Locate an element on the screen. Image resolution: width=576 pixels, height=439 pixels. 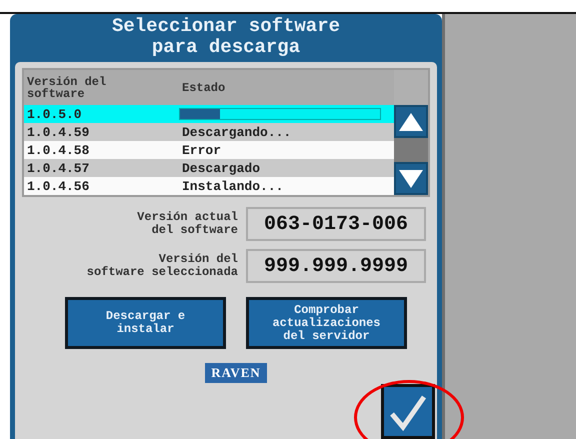
dialog-title: Seleccionar software para descarga is located at coordinates (226, 38).